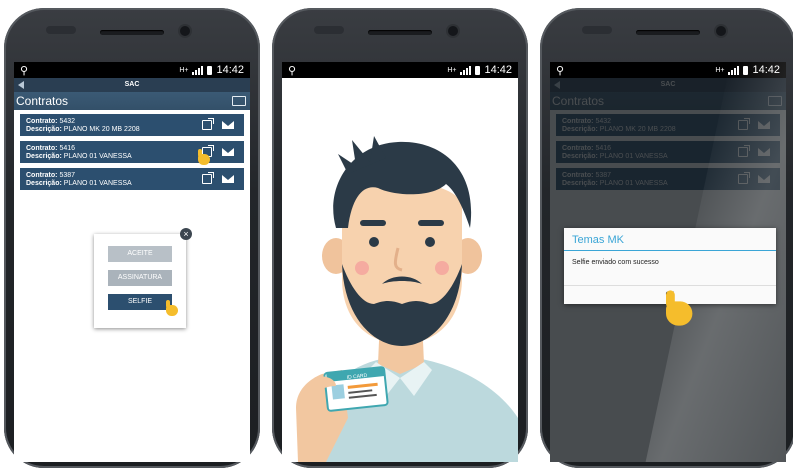  Describe the element at coordinates (67, 148) in the screenshot. I see `contract-number: 5416` at that location.